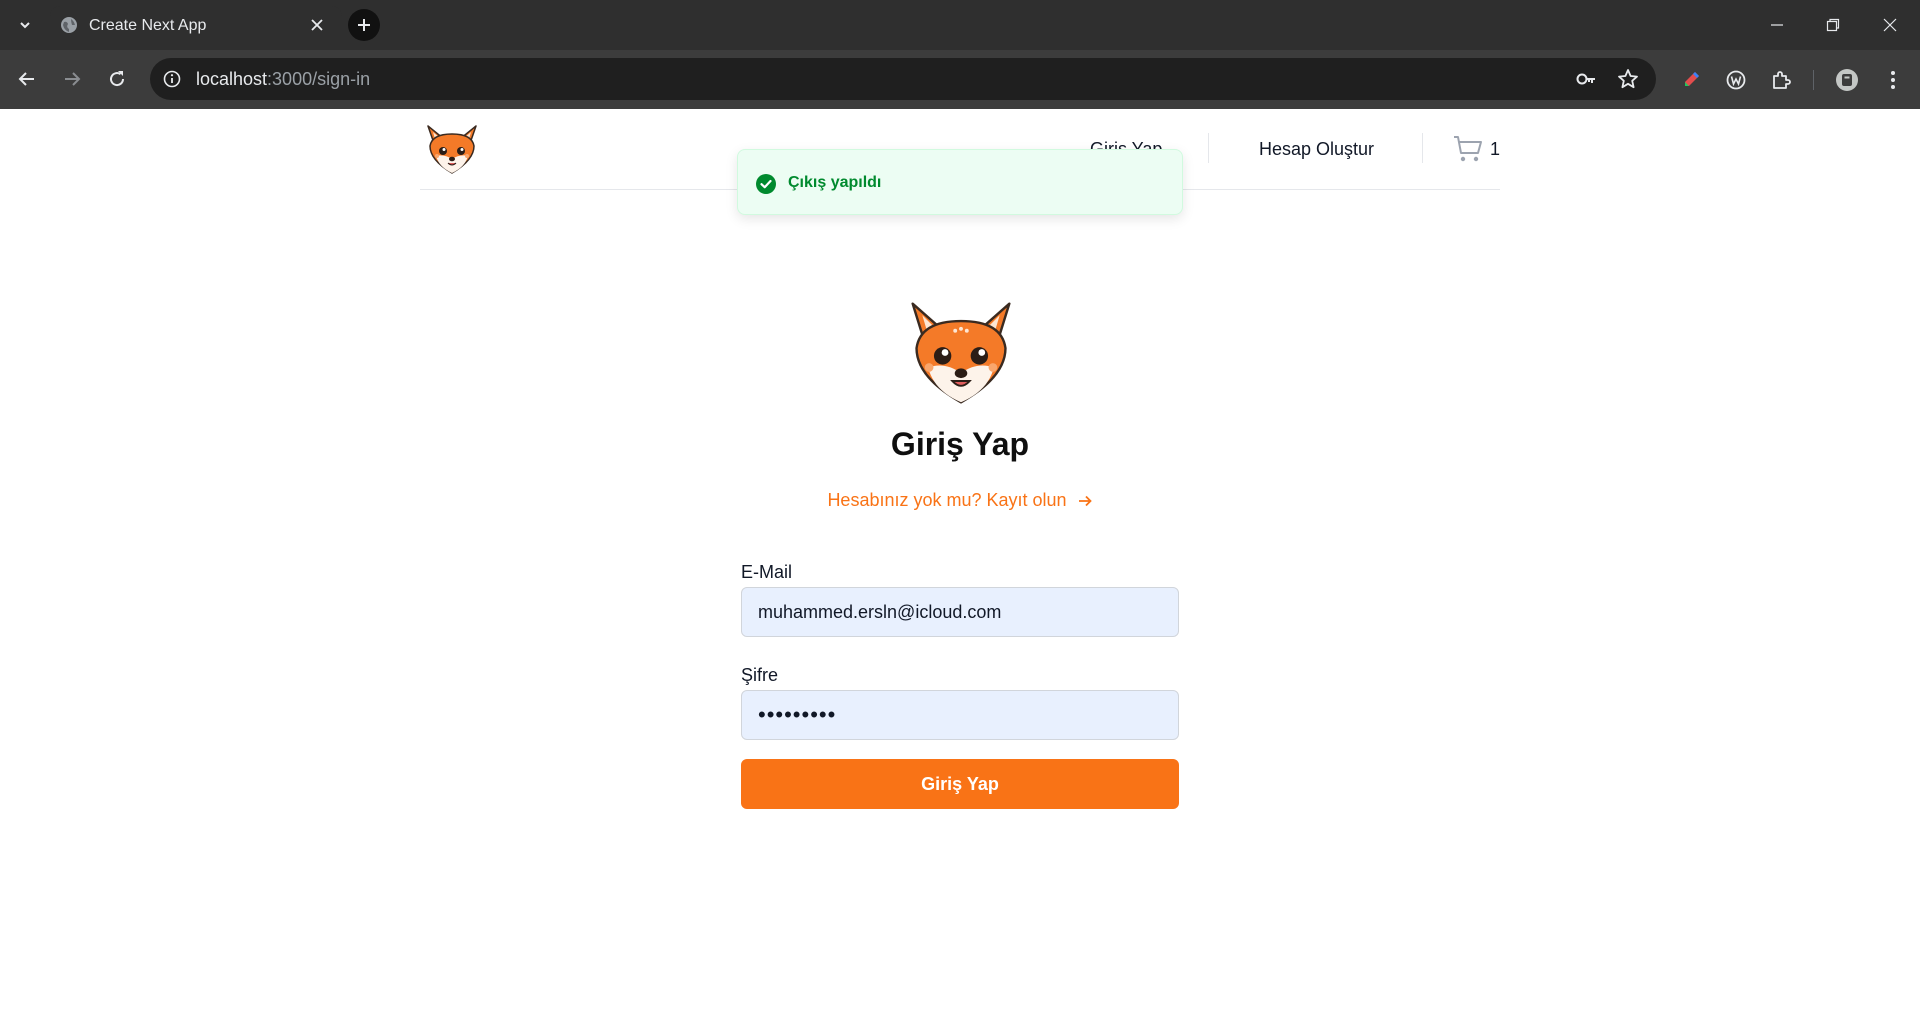  I want to click on star-icon, so click(1628, 79).